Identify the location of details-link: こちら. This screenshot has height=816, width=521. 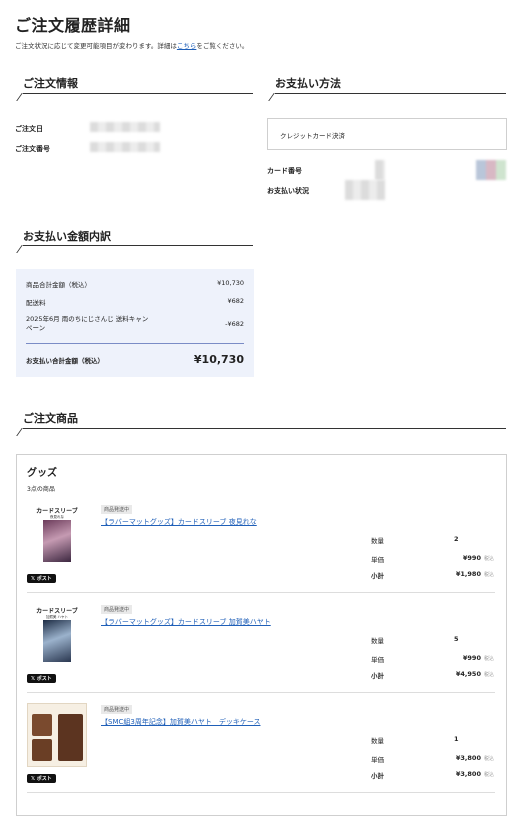
(187, 46).